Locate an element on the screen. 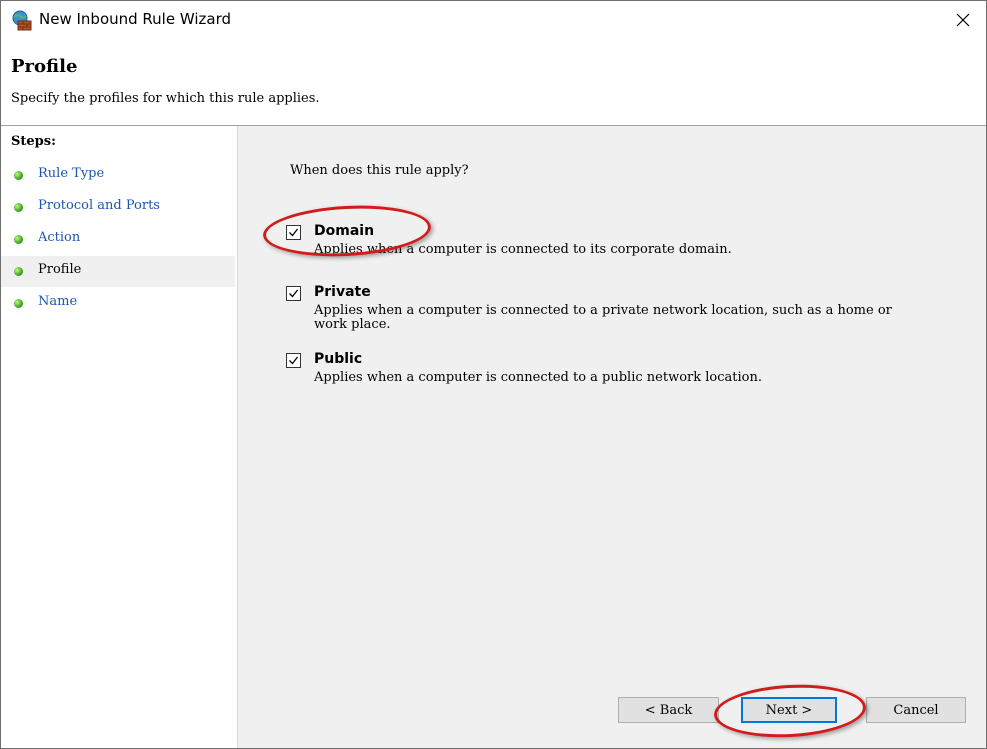 The image size is (987, 749). title-bar: New Inbound Rule Wizard is located at coordinates (493, 20).